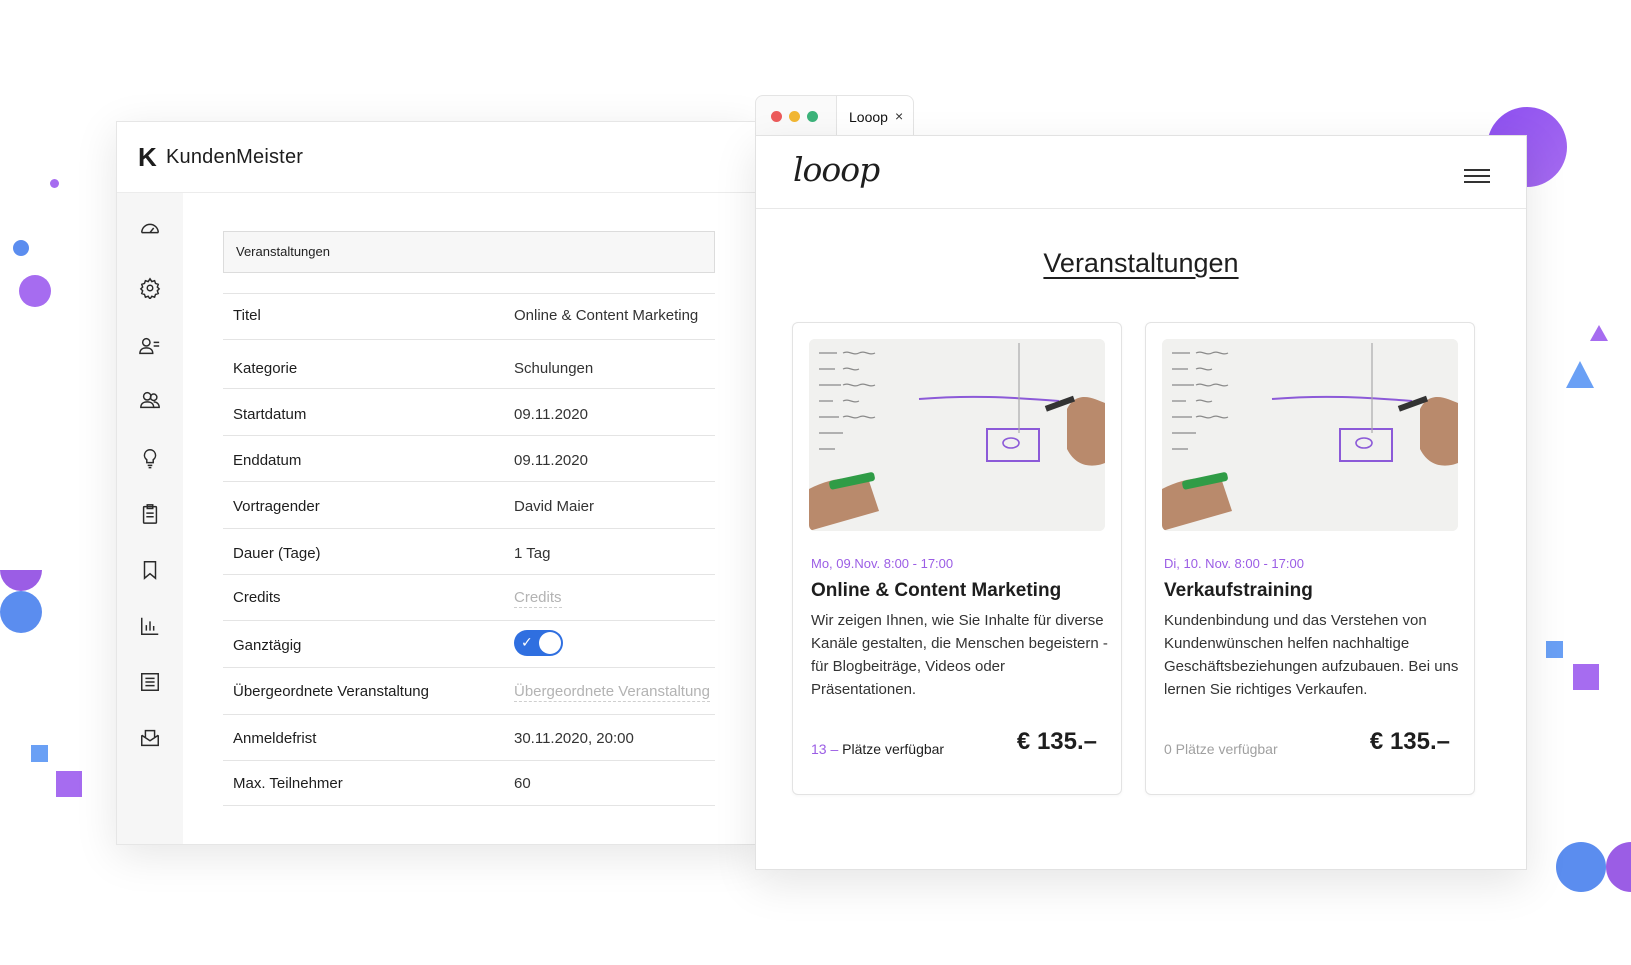 Image resolution: width=1631 pixels, height=965 pixels. Describe the element at coordinates (267, 460) in the screenshot. I see `field-label: Enddatum` at that location.